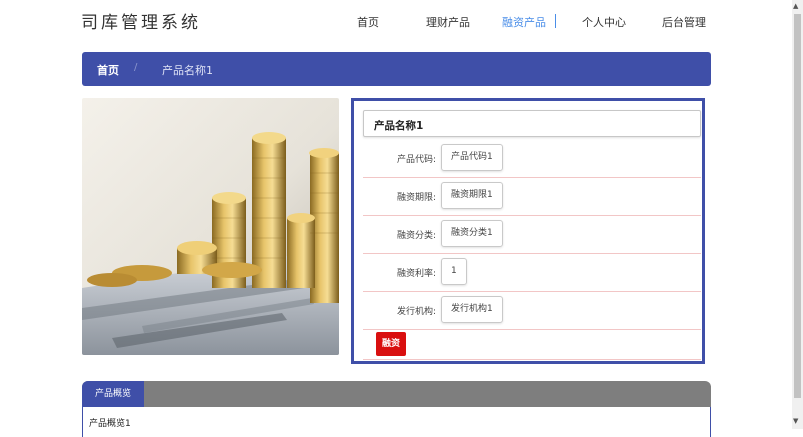 This screenshot has height=437, width=803. Describe the element at coordinates (448, 22) in the screenshot. I see `nav-wealth-products: 理财产品` at that location.